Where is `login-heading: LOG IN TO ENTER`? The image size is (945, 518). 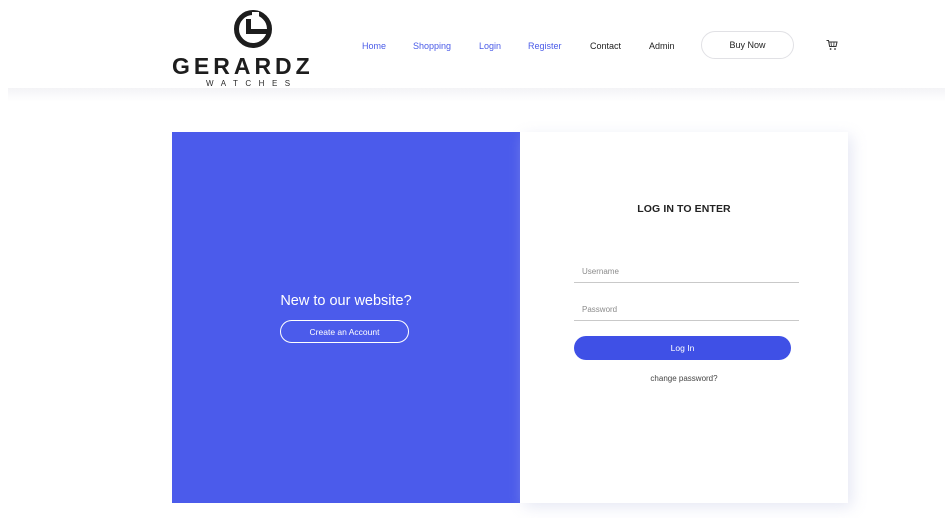
login-heading: LOG IN TO ENTER is located at coordinates (684, 209).